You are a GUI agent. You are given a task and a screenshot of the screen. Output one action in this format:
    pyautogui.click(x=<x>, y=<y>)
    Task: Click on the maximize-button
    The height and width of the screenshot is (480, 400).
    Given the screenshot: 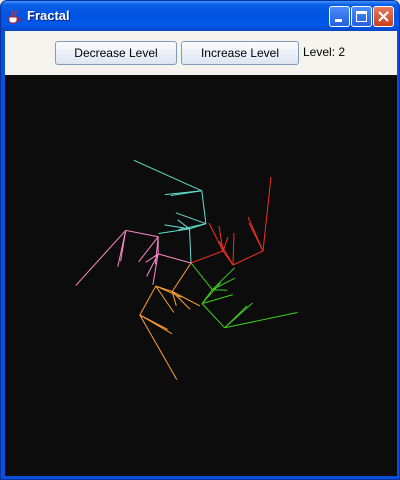 What is the action you would take?
    pyautogui.click(x=361, y=16)
    